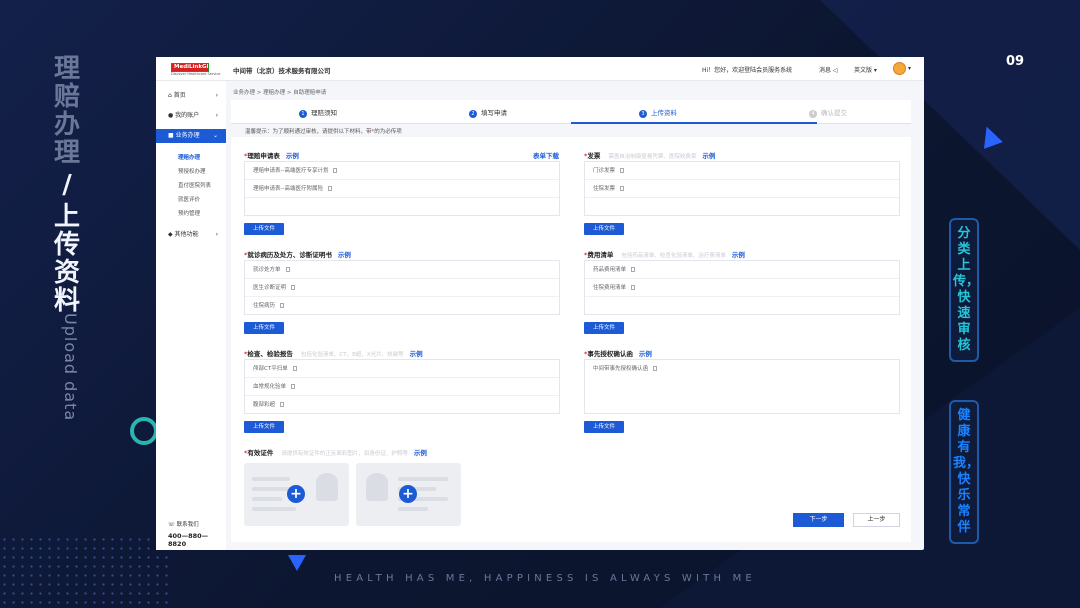 Image resolution: width=1080 pixels, height=608 pixels. I want to click on tip-post: 的为必传项, so click(388, 132).